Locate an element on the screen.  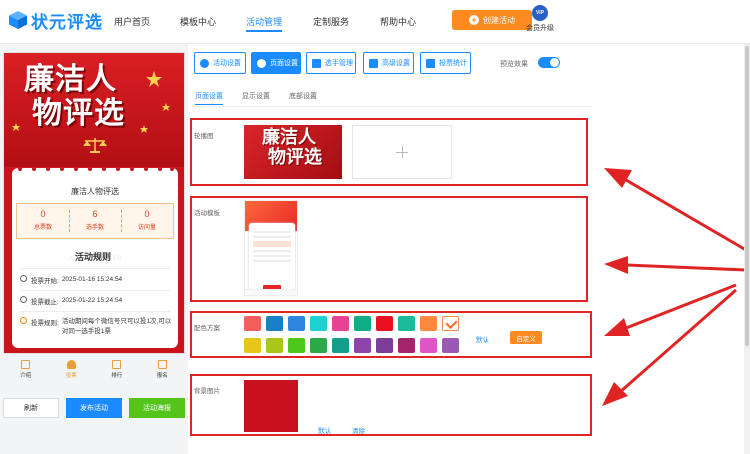
advanced-settings-button: 高级设置 is located at coordinates (388, 63).